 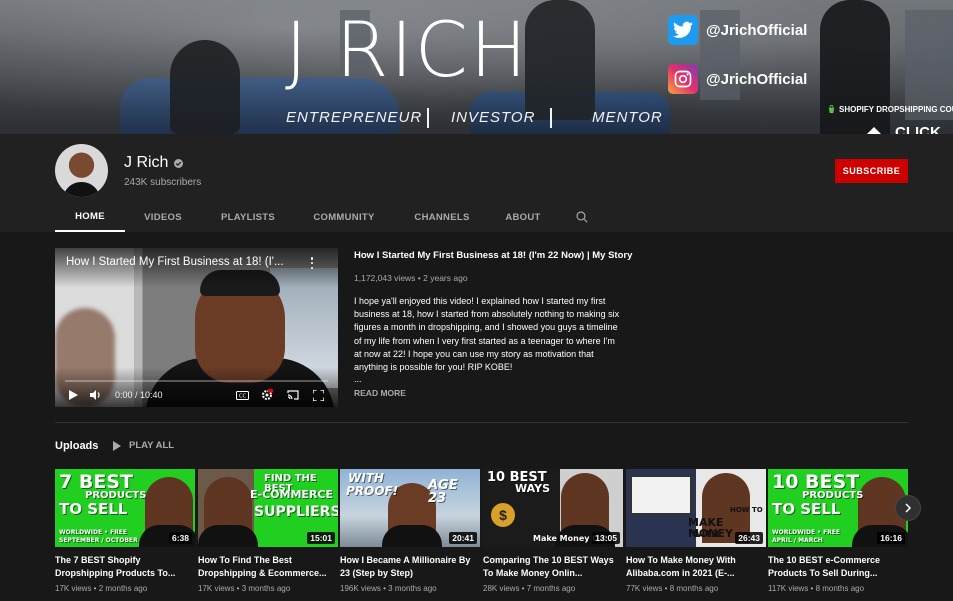 What do you see at coordinates (407, 49) in the screenshot?
I see `banner-title: J RICH` at bounding box center [407, 49].